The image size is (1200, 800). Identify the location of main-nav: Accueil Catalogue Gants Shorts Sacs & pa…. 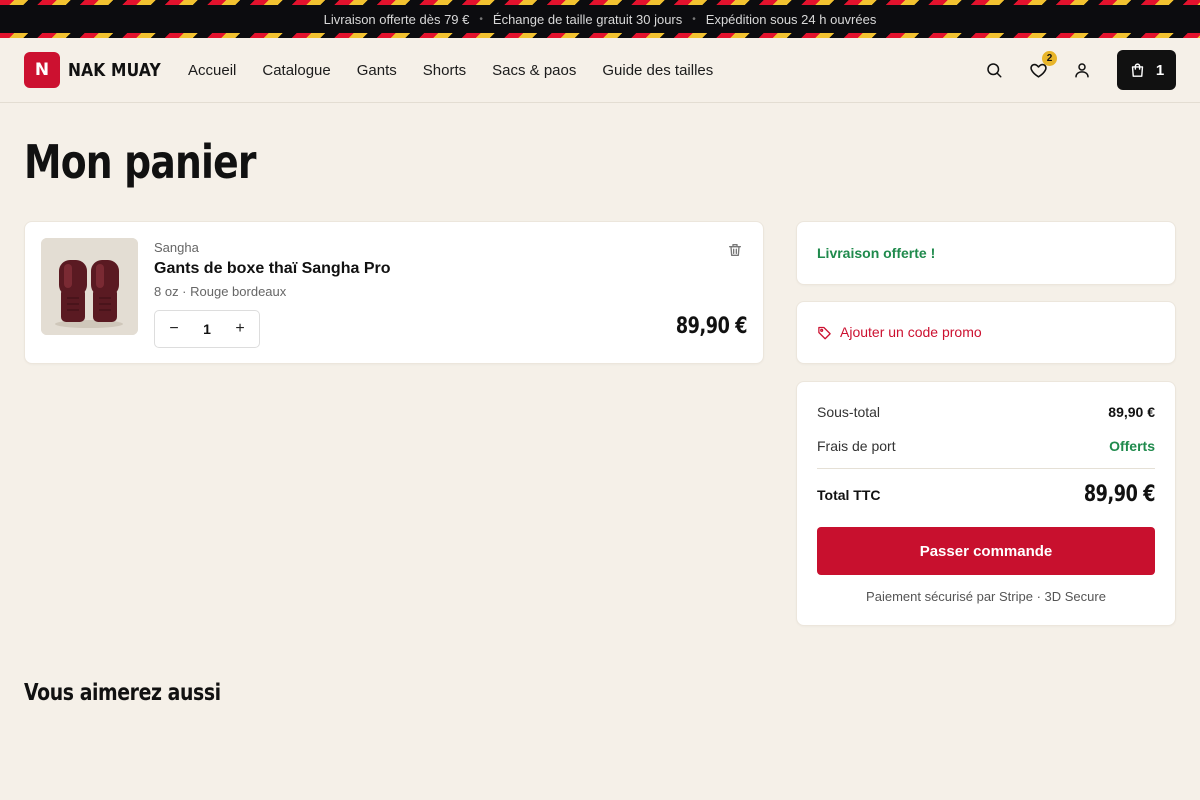
(450, 70).